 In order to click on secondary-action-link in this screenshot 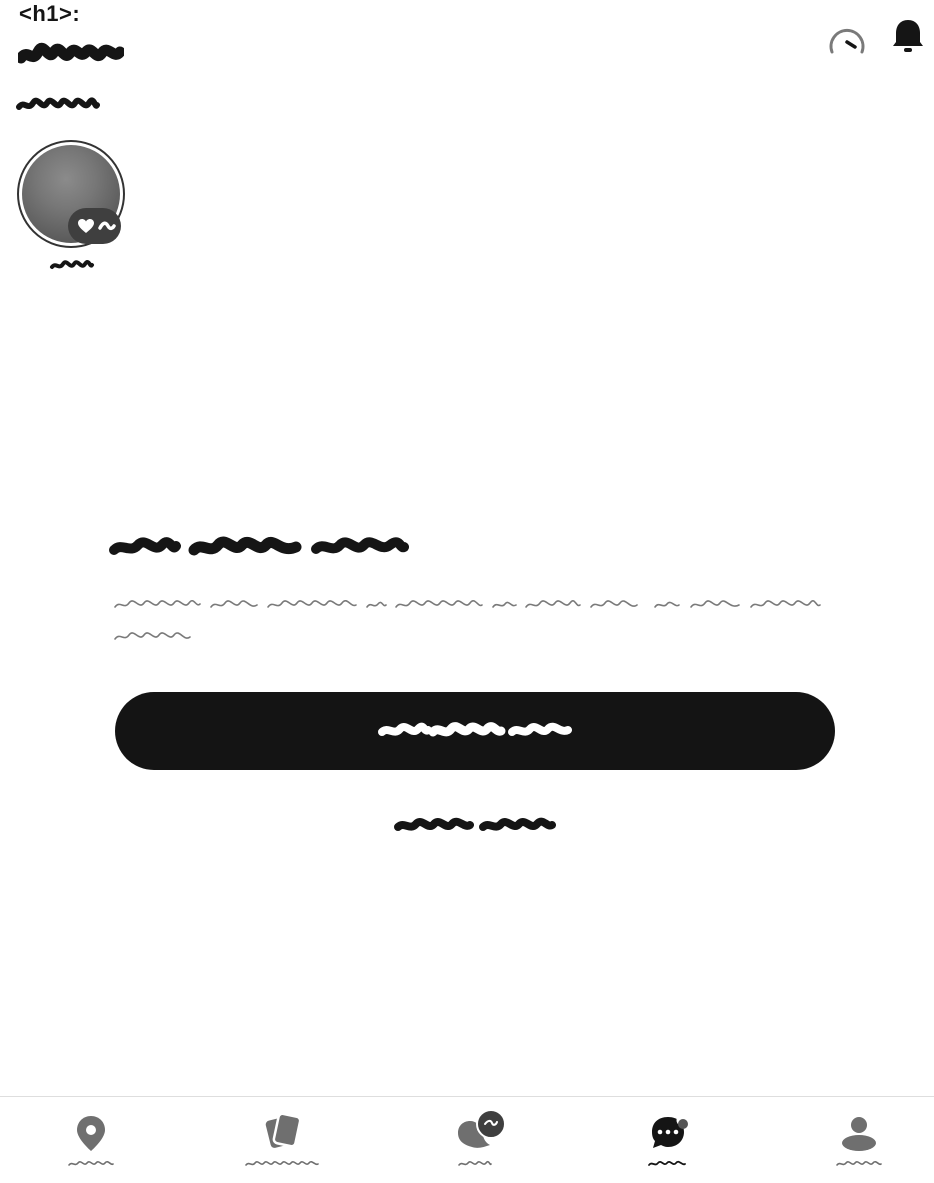, I will do `click(475, 826)`.